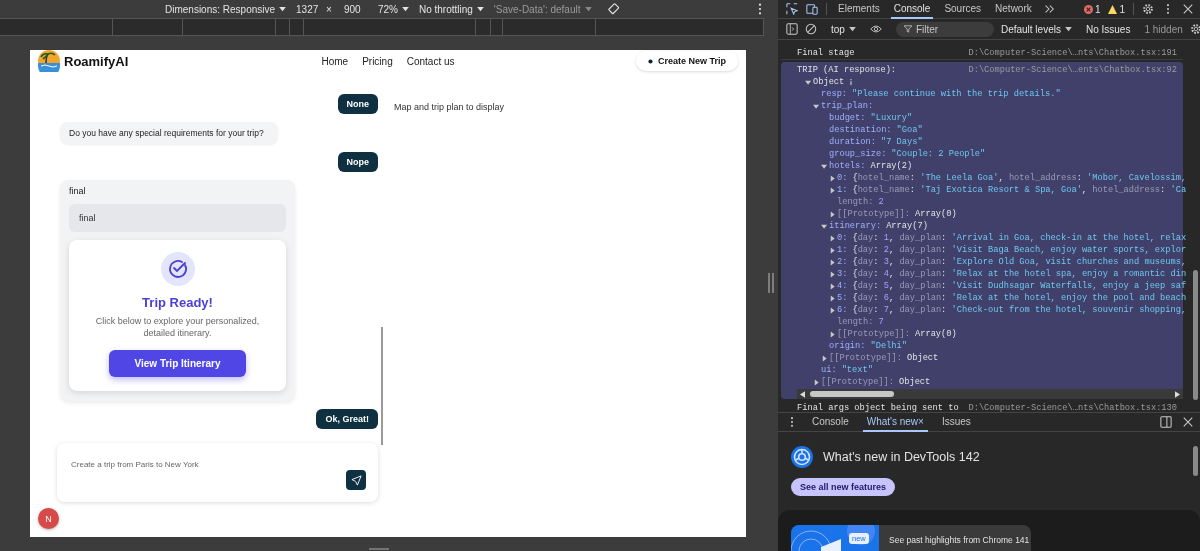  What do you see at coordinates (851, 82) in the screenshot?
I see `info-icon` at bounding box center [851, 82].